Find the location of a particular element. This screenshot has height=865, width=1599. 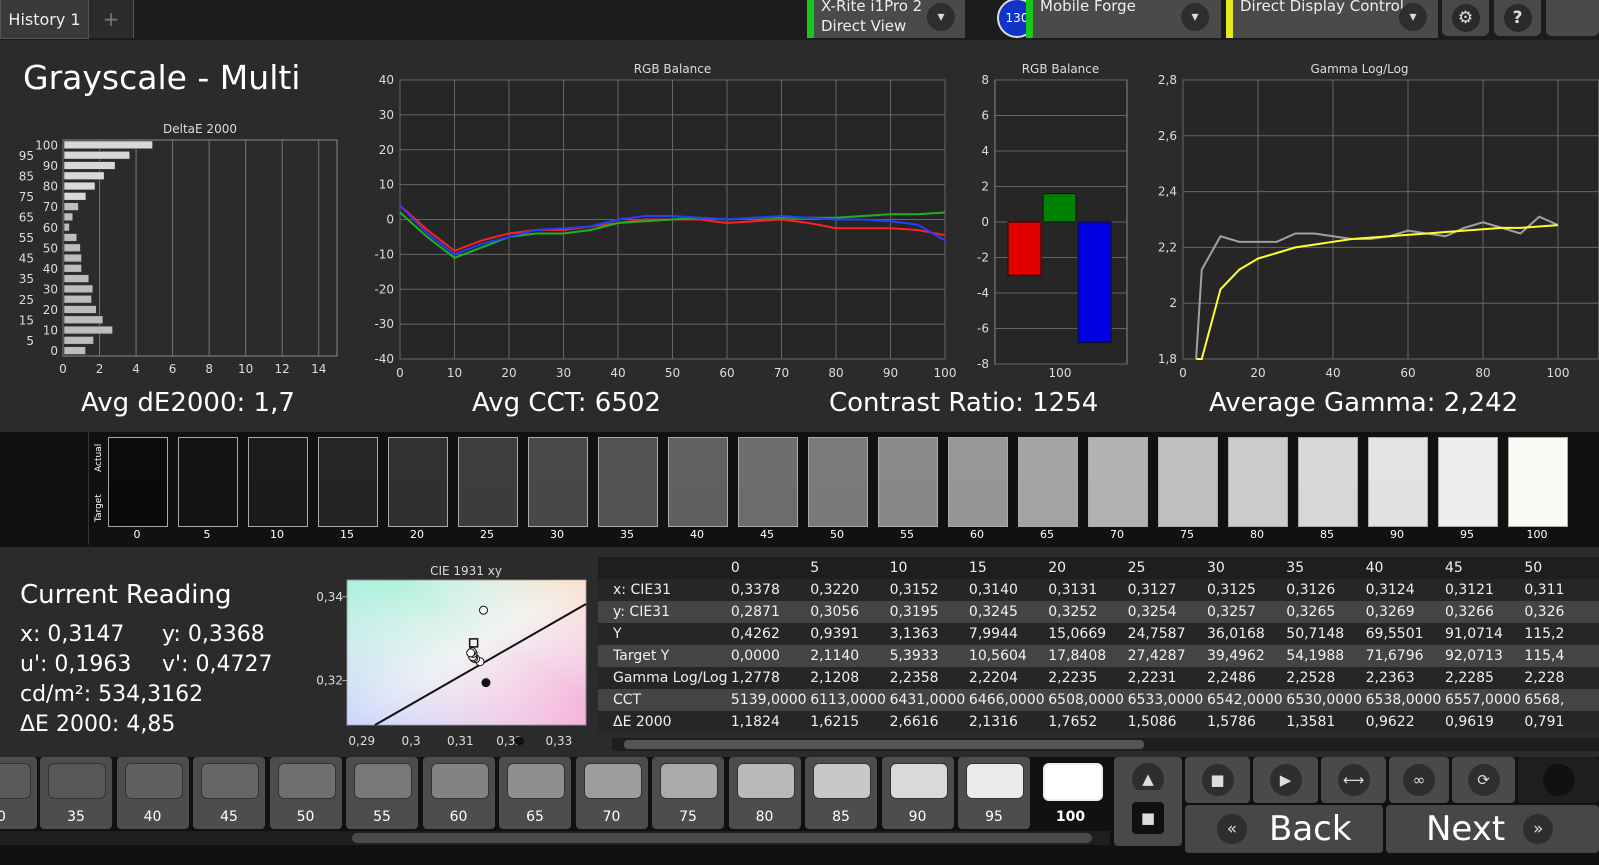

stop-button: ■ is located at coordinates (1217, 780).